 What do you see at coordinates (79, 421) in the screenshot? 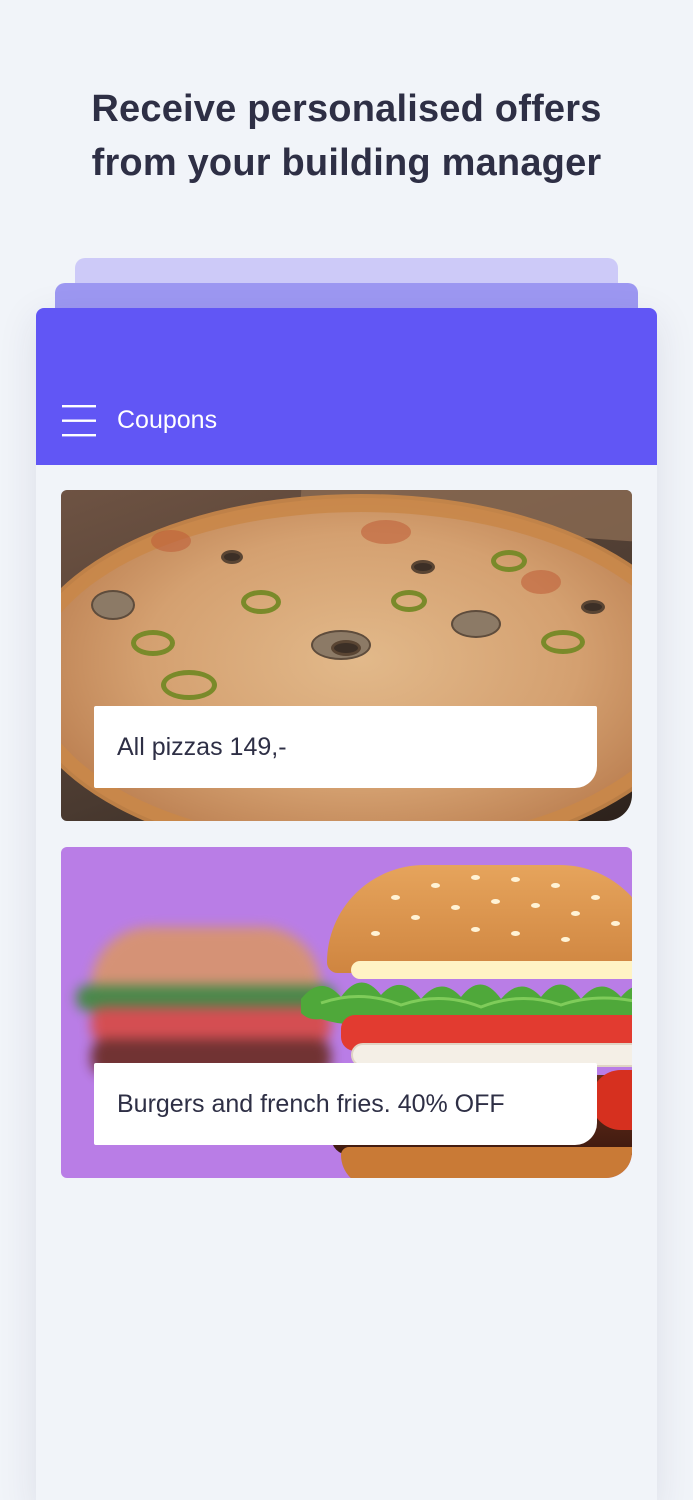
I see `hamburger-menu-icon` at bounding box center [79, 421].